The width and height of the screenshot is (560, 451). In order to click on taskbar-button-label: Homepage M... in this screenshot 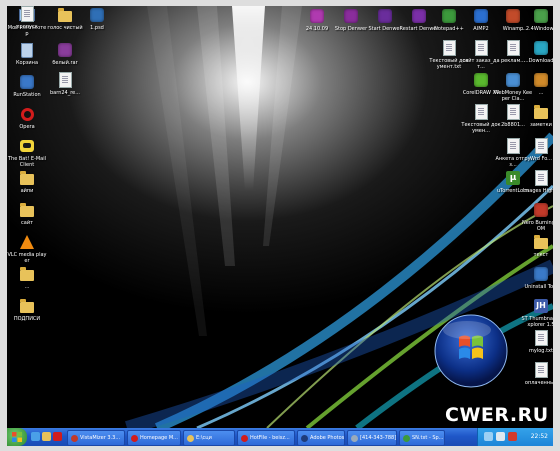, I will do `click(159, 438)`.